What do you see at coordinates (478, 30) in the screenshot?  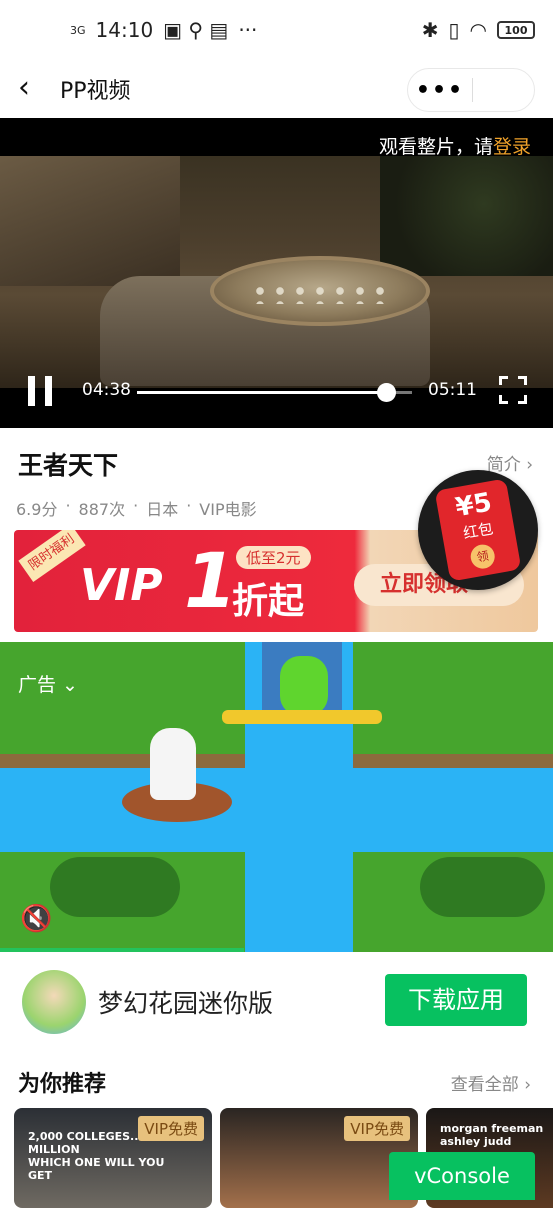 I see `wifi-icon: ◠` at bounding box center [478, 30].